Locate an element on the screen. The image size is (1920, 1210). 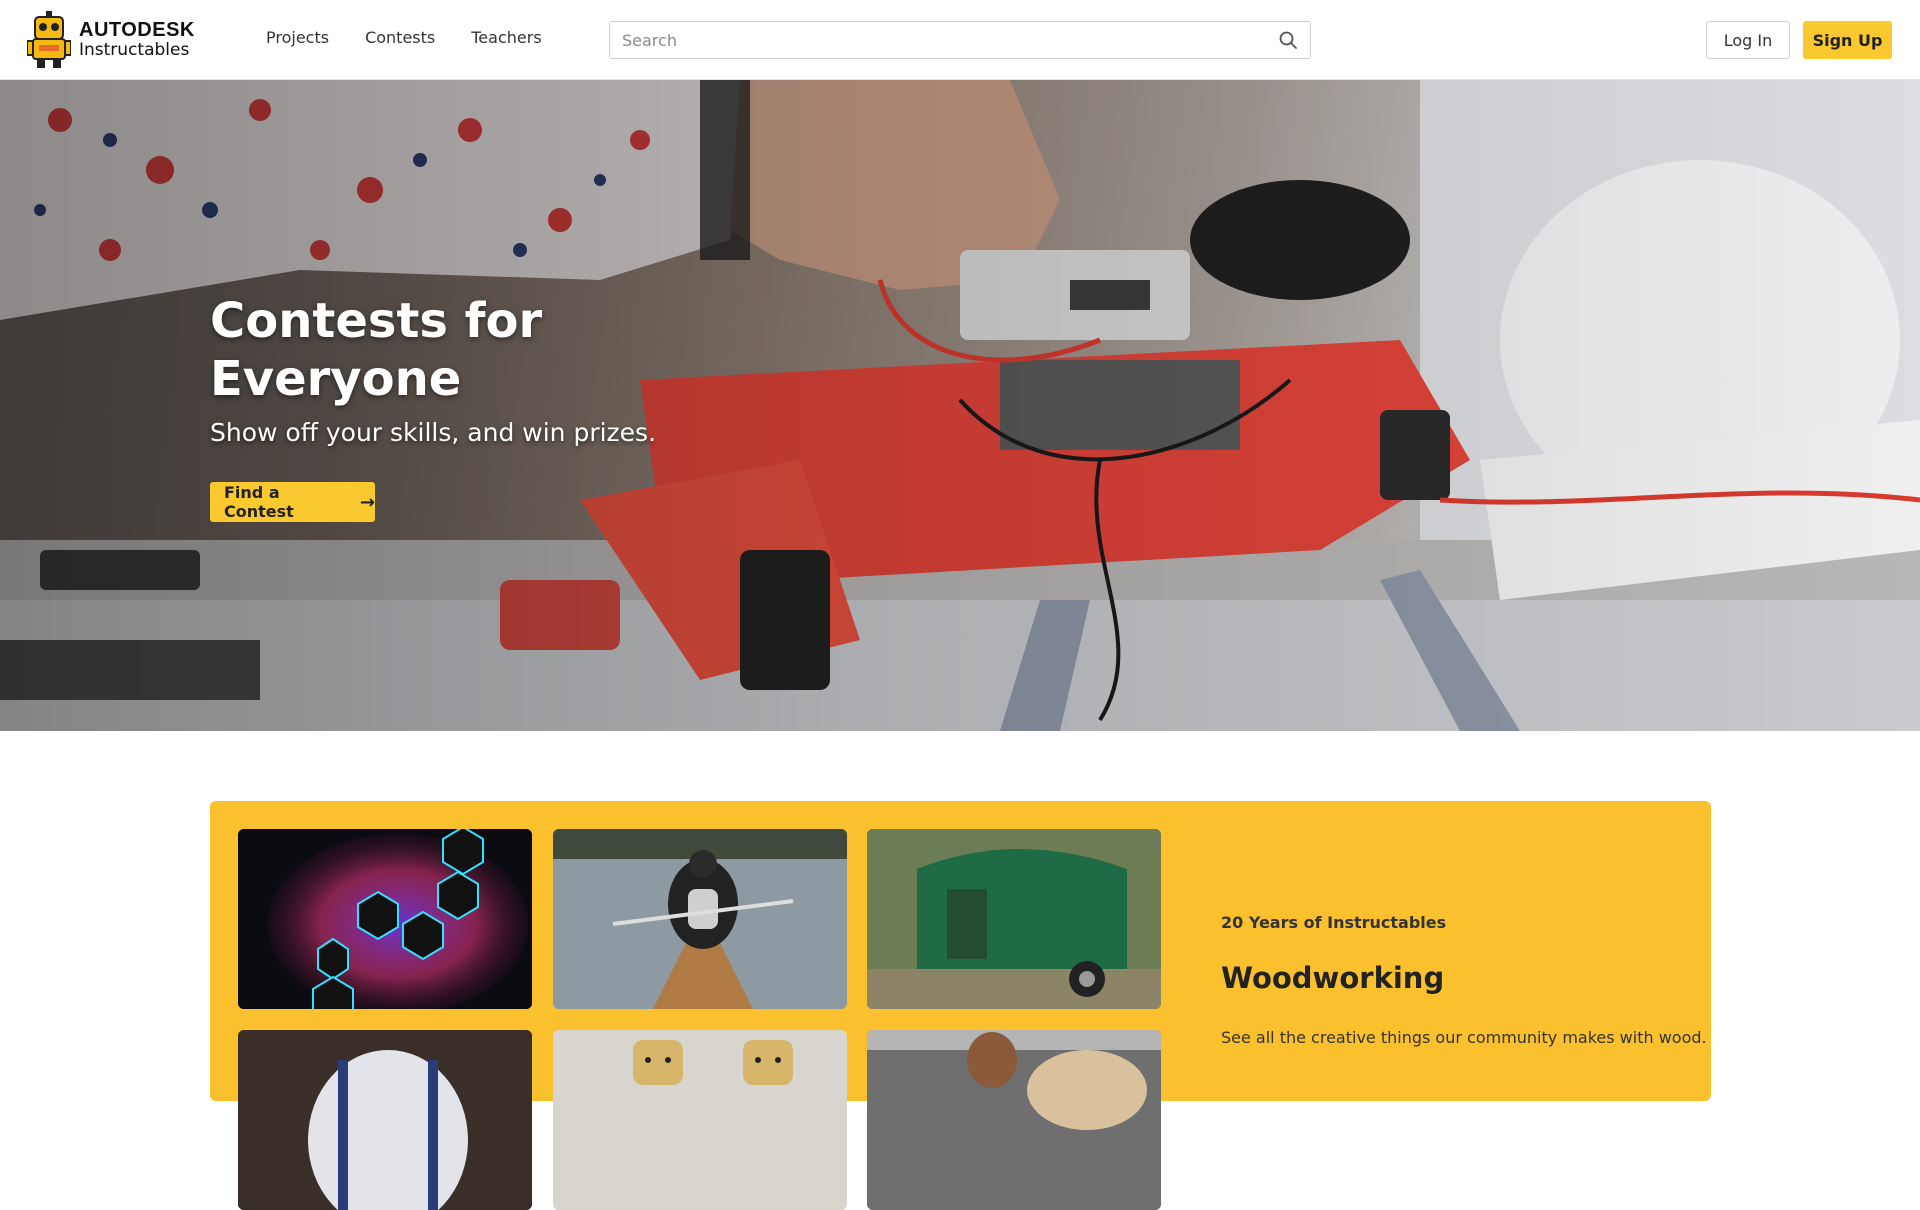
feature-kicker: 20 Years of Instructables is located at coordinates (1334, 922).